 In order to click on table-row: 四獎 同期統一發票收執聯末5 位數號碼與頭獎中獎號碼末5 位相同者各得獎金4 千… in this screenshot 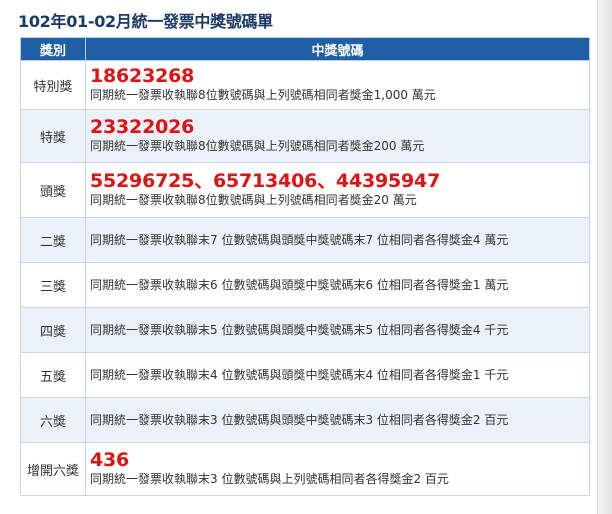, I will do `click(305, 330)`.